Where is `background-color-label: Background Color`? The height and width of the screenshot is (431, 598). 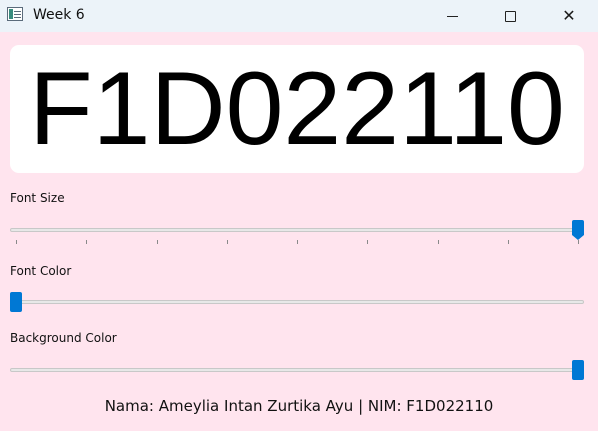 background-color-label: Background Color is located at coordinates (63, 338).